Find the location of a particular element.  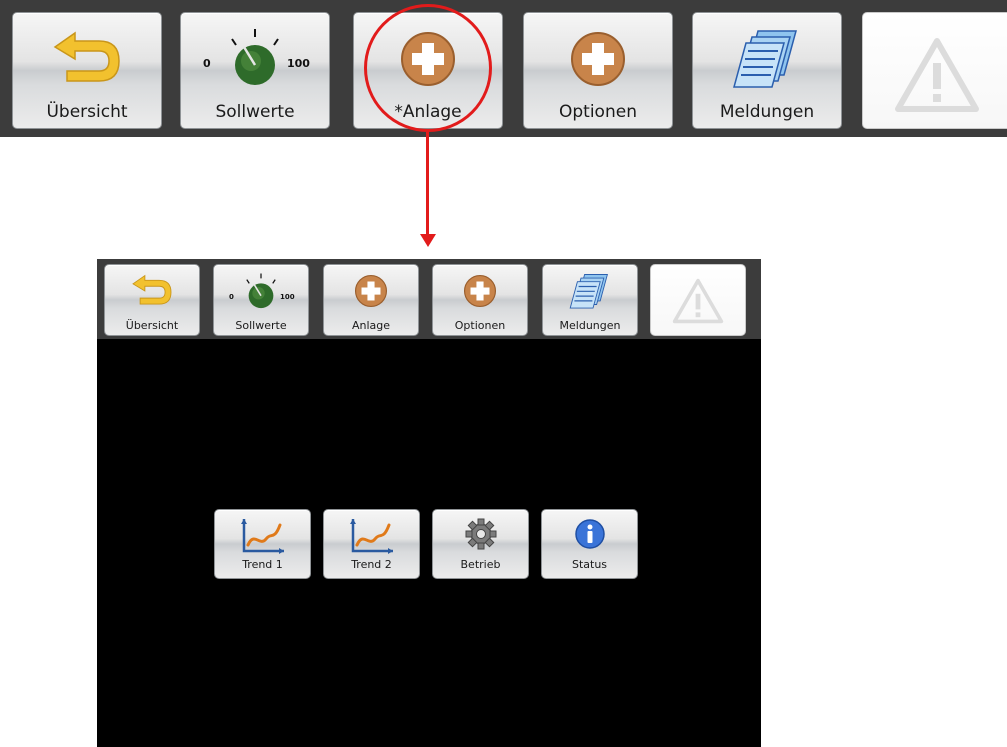

trend-1-label: Trend 1 is located at coordinates (262, 564).